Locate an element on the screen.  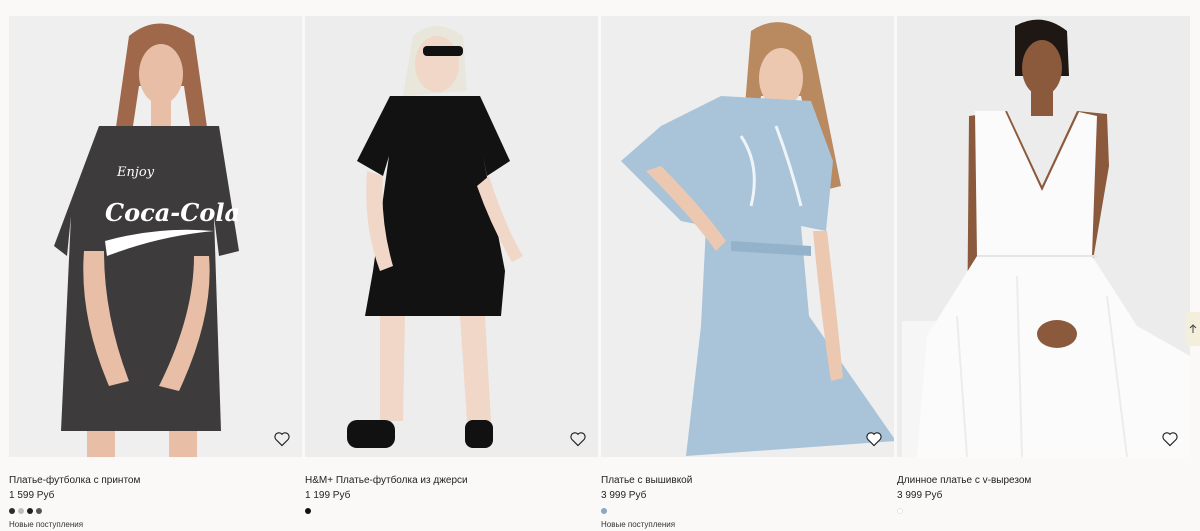
product-price: 1 599 Руб is located at coordinates (32, 495).